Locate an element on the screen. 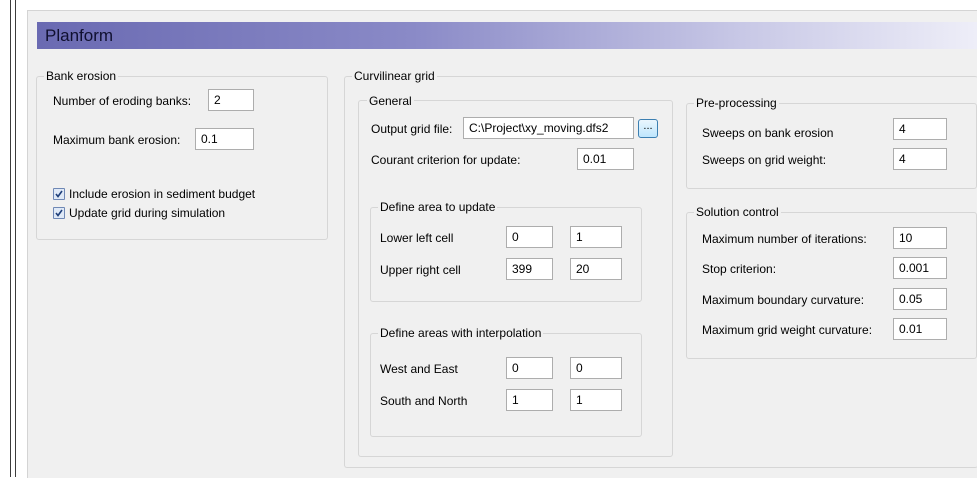 This screenshot has height=478, width=977. define-area-group is located at coordinates (506, 254).